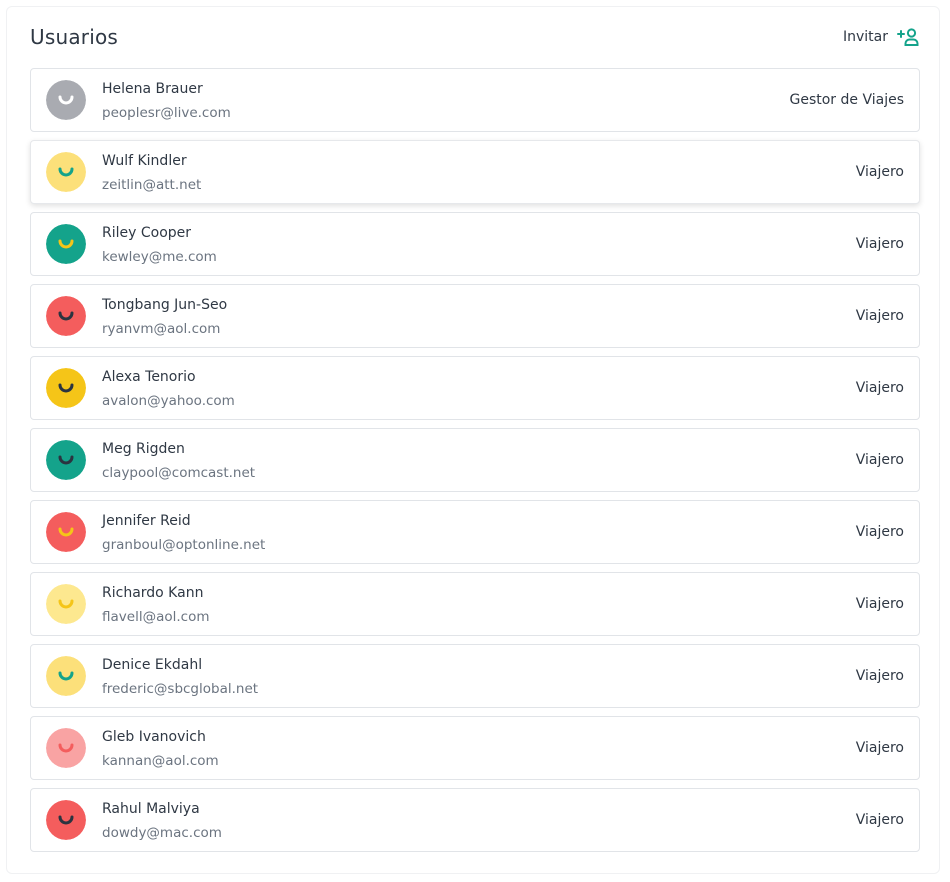  What do you see at coordinates (161, 329) in the screenshot?
I see `user-email: ryanvm@aol.com` at bounding box center [161, 329].